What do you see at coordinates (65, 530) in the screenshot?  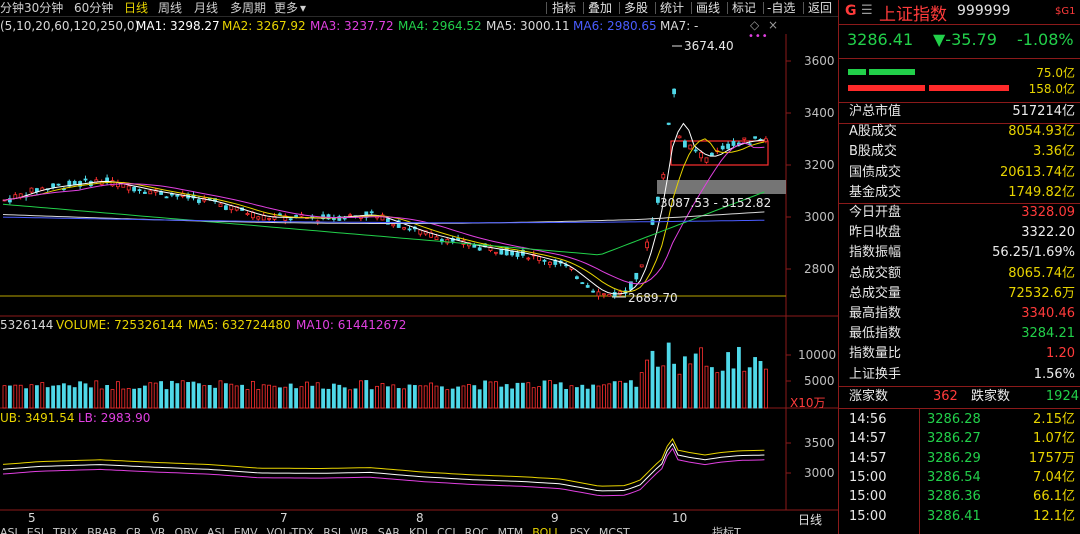 I see `indicator-tab: TRIX` at bounding box center [65, 530].